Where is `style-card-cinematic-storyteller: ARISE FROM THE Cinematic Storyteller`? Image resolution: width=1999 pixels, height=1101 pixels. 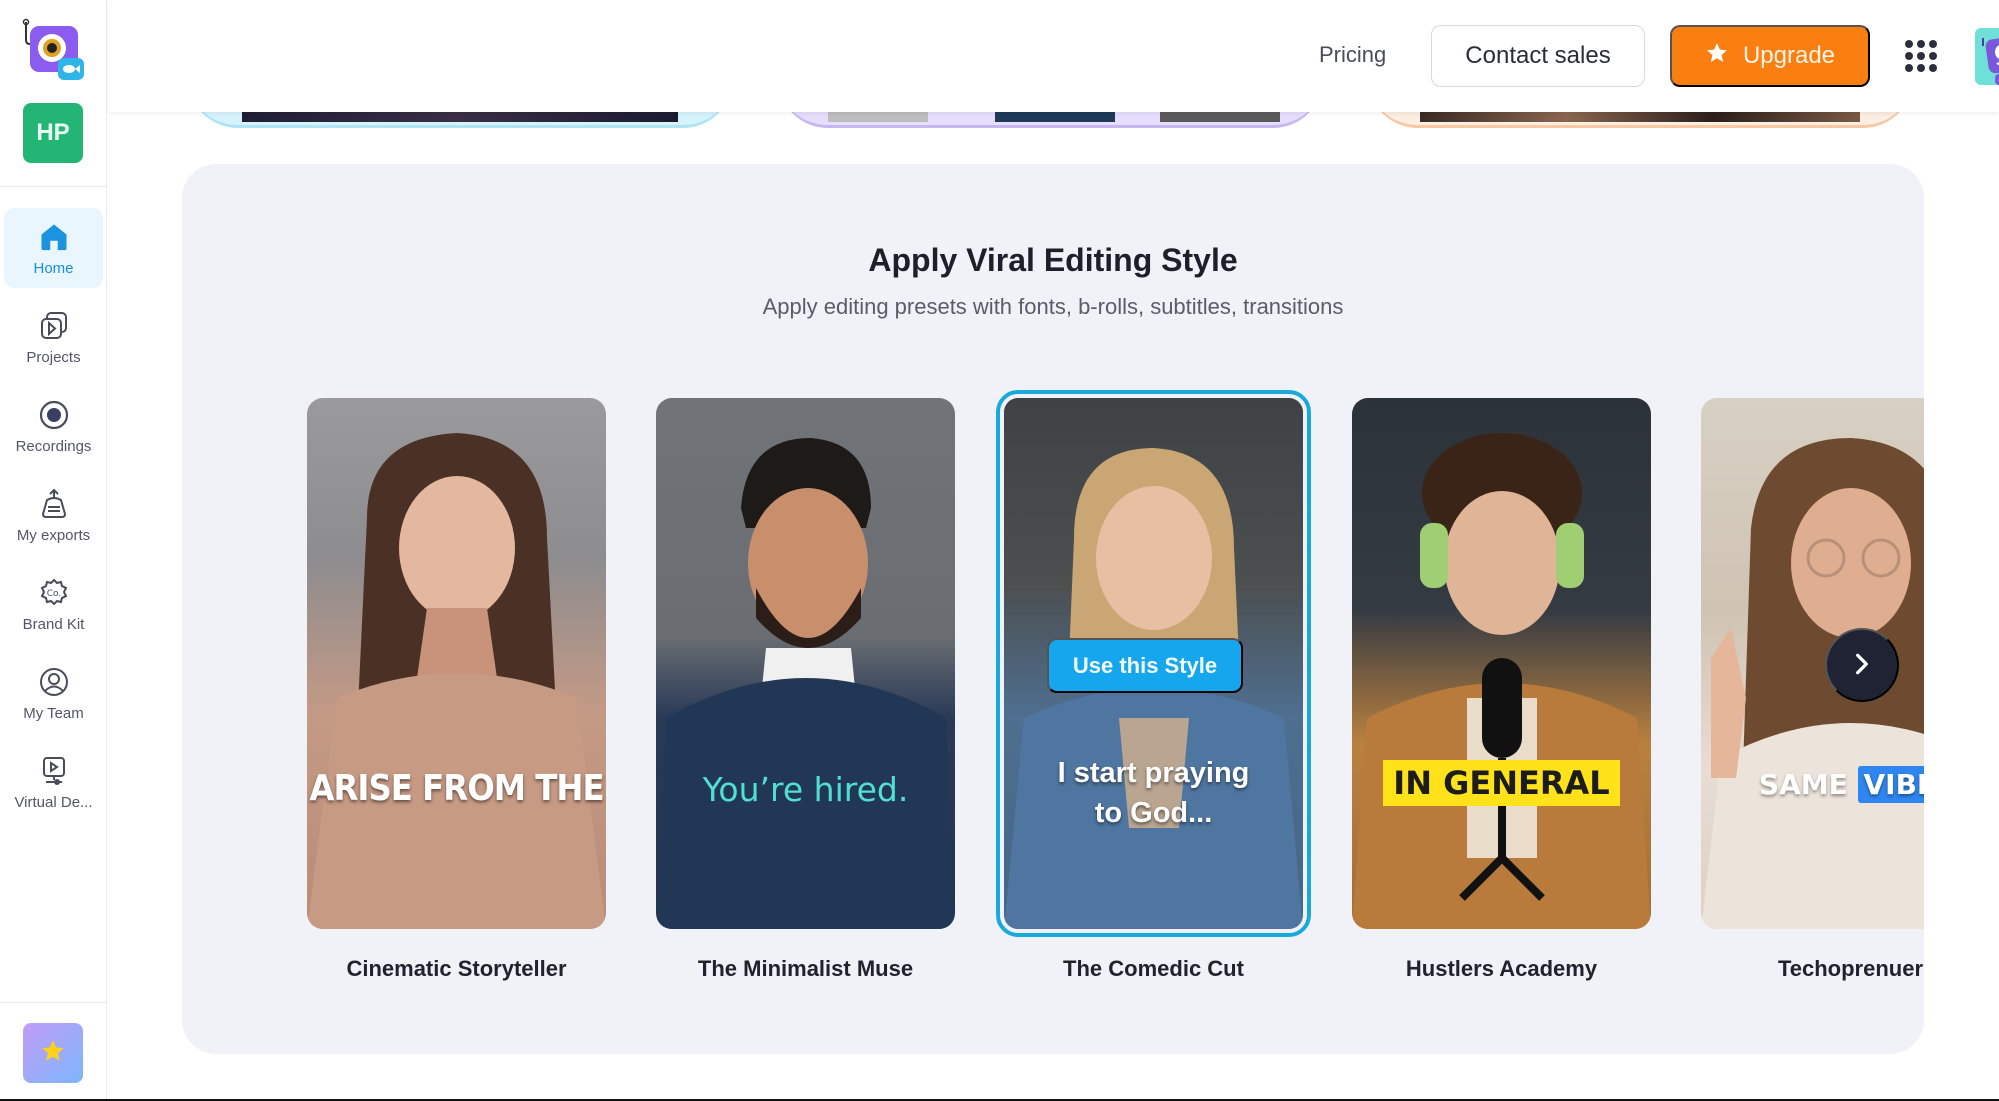
style-card-cinematic-storyteller: ARISE FROM THE Cinematic Storyteller is located at coordinates (456, 689).